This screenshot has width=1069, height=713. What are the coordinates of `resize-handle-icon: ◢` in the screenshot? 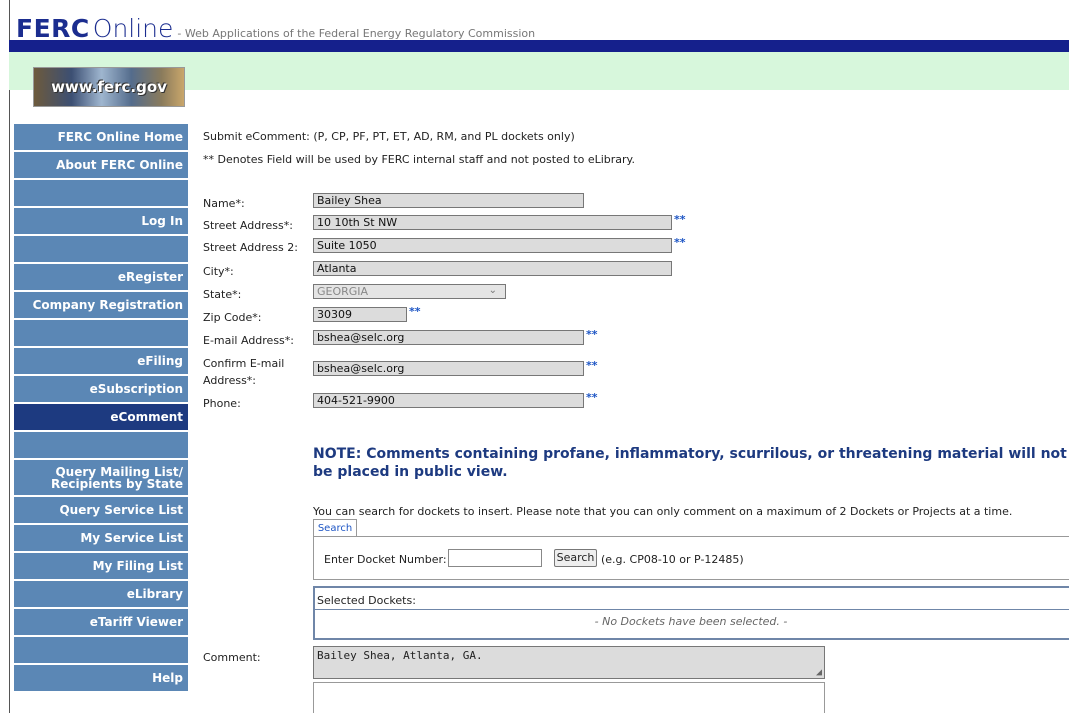 It's located at (819, 672).